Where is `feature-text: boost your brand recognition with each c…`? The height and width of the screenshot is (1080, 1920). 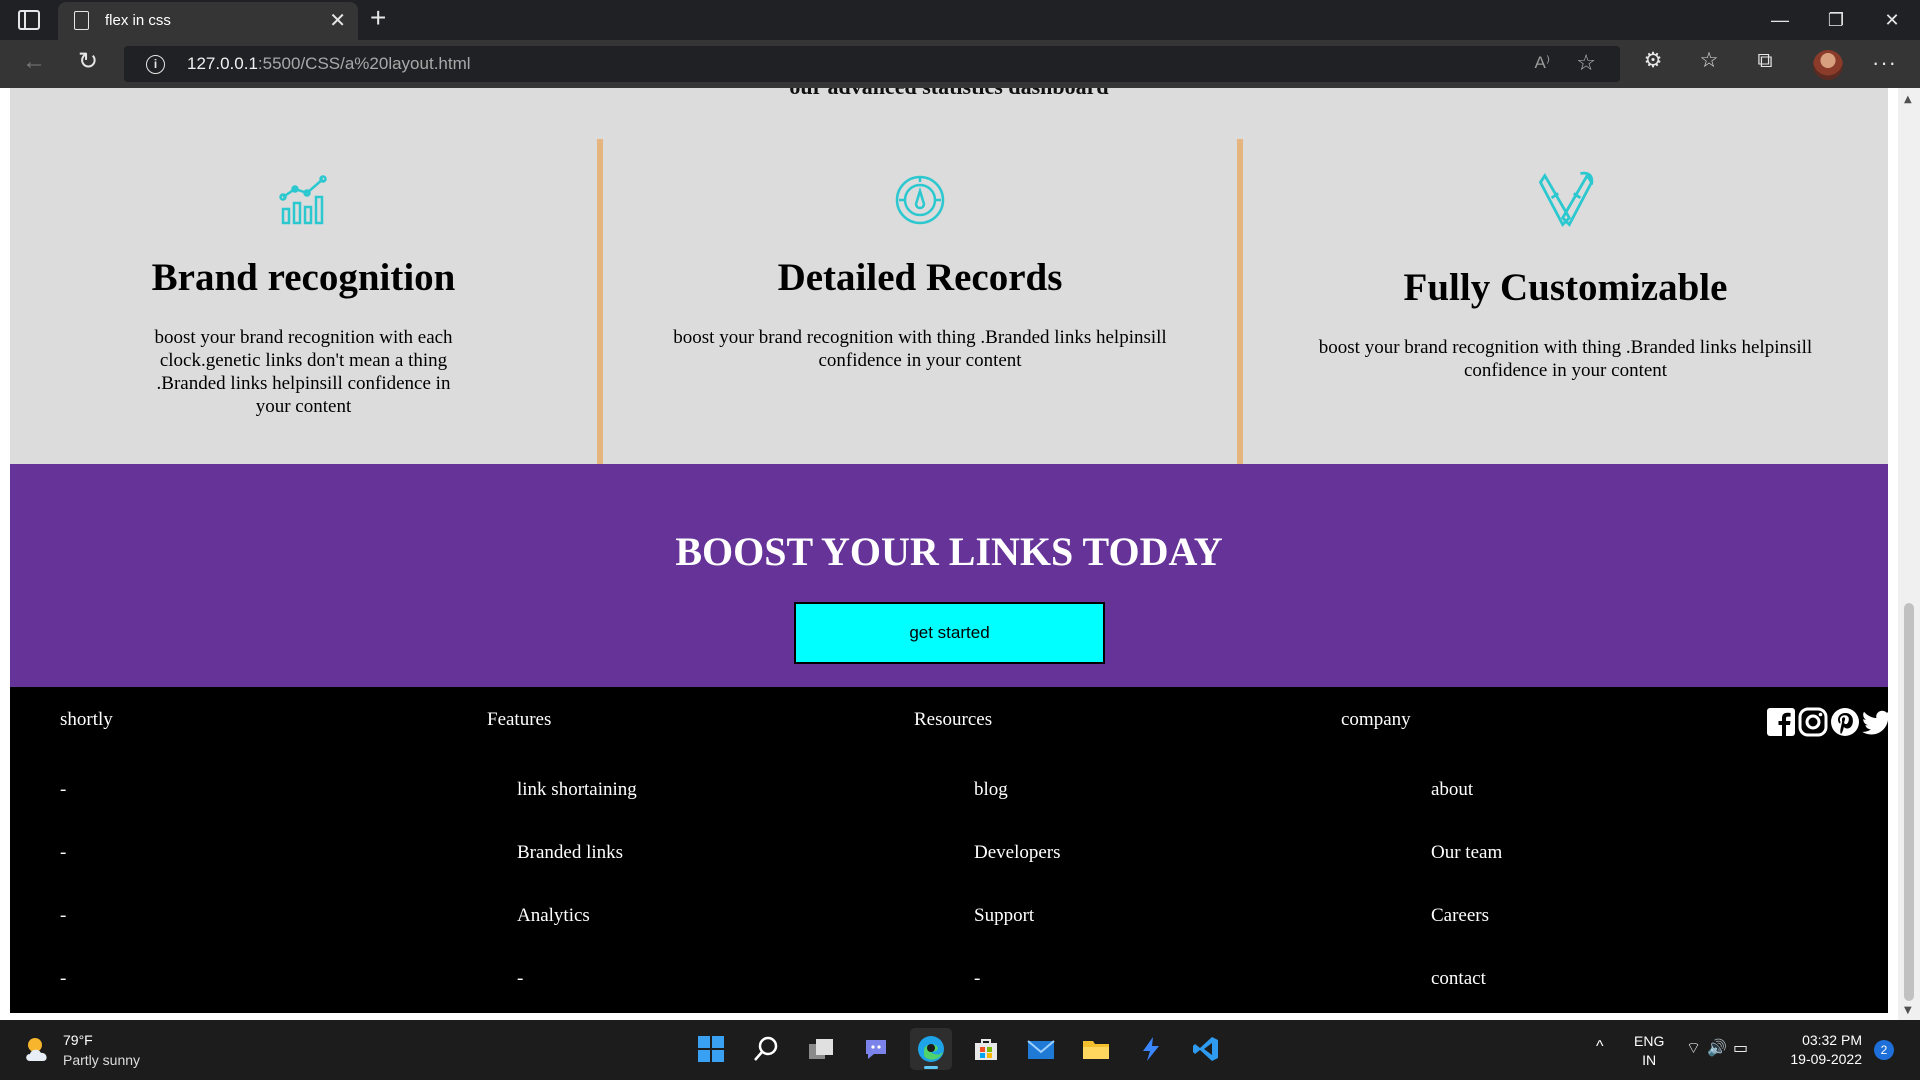 feature-text: boost your brand recognition with each c… is located at coordinates (303, 372).